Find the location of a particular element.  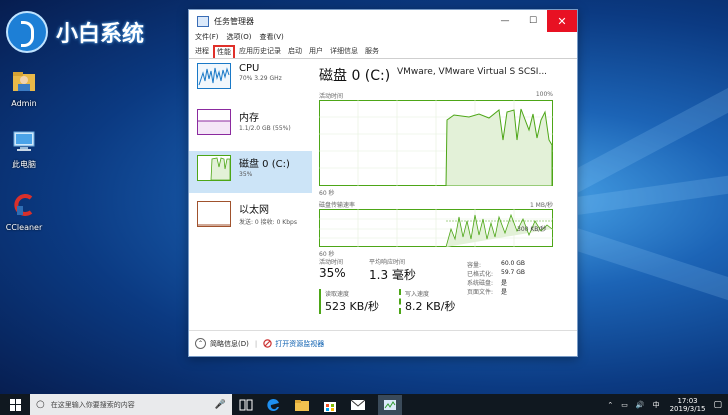

system-tray: ⌃ ▭ 🔊 中 17:03 2019/3/15 ▢ is located at coordinates (665, 405).